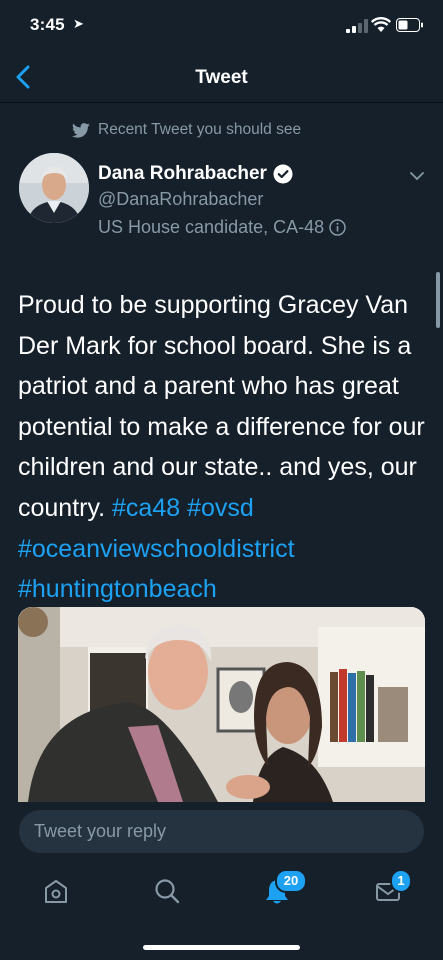 This screenshot has width=443, height=960. Describe the element at coordinates (200, 129) in the screenshot. I see `context-label: Recent Tweet you should see` at that location.